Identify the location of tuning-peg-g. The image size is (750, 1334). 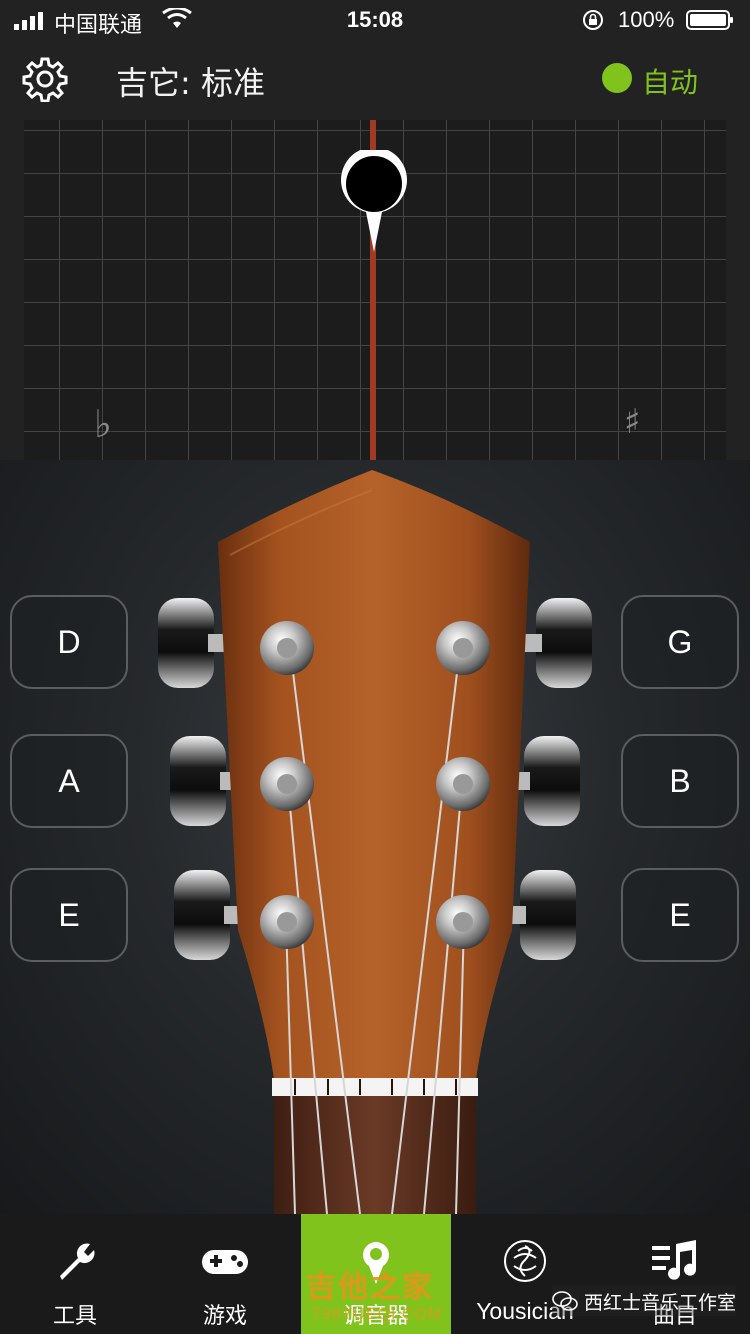
(463, 648).